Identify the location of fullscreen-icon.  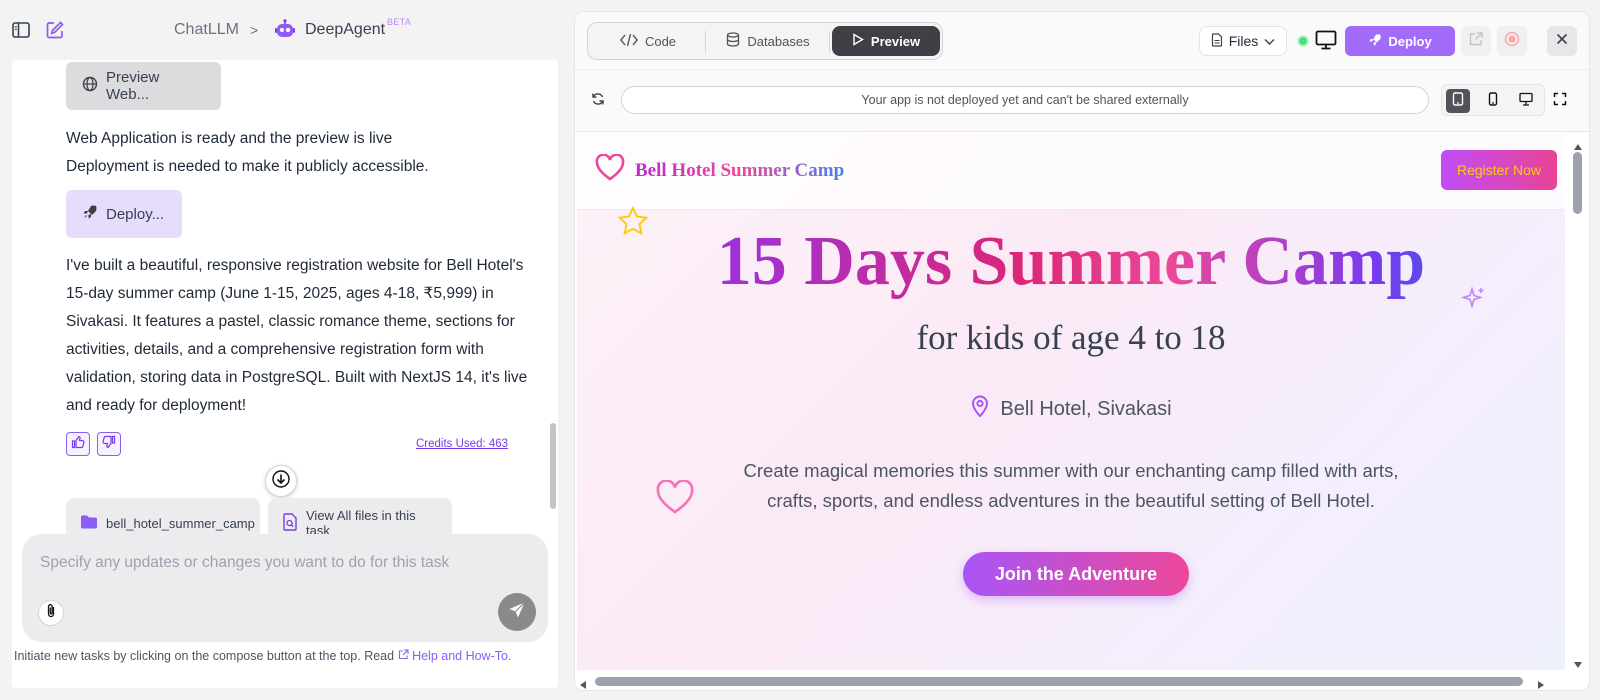
(1560, 101).